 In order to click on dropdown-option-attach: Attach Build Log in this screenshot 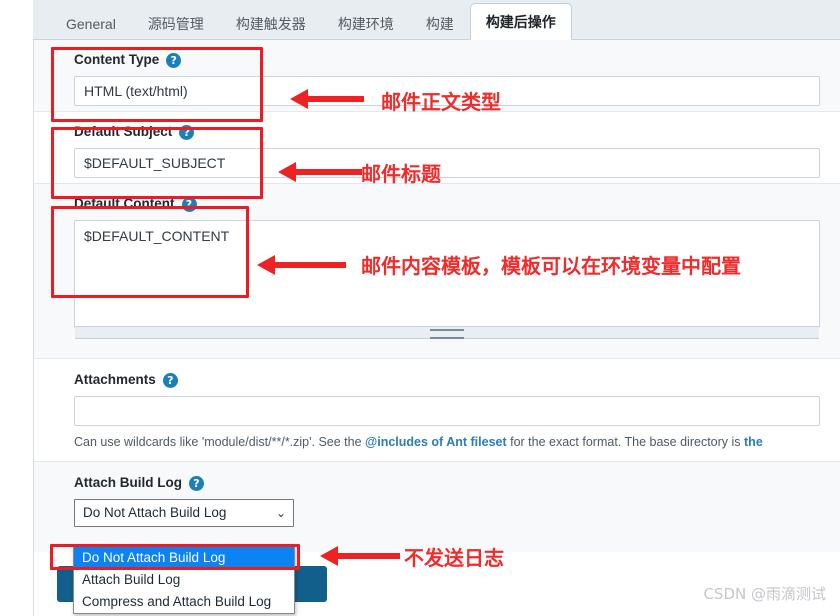, I will do `click(184, 580)`.